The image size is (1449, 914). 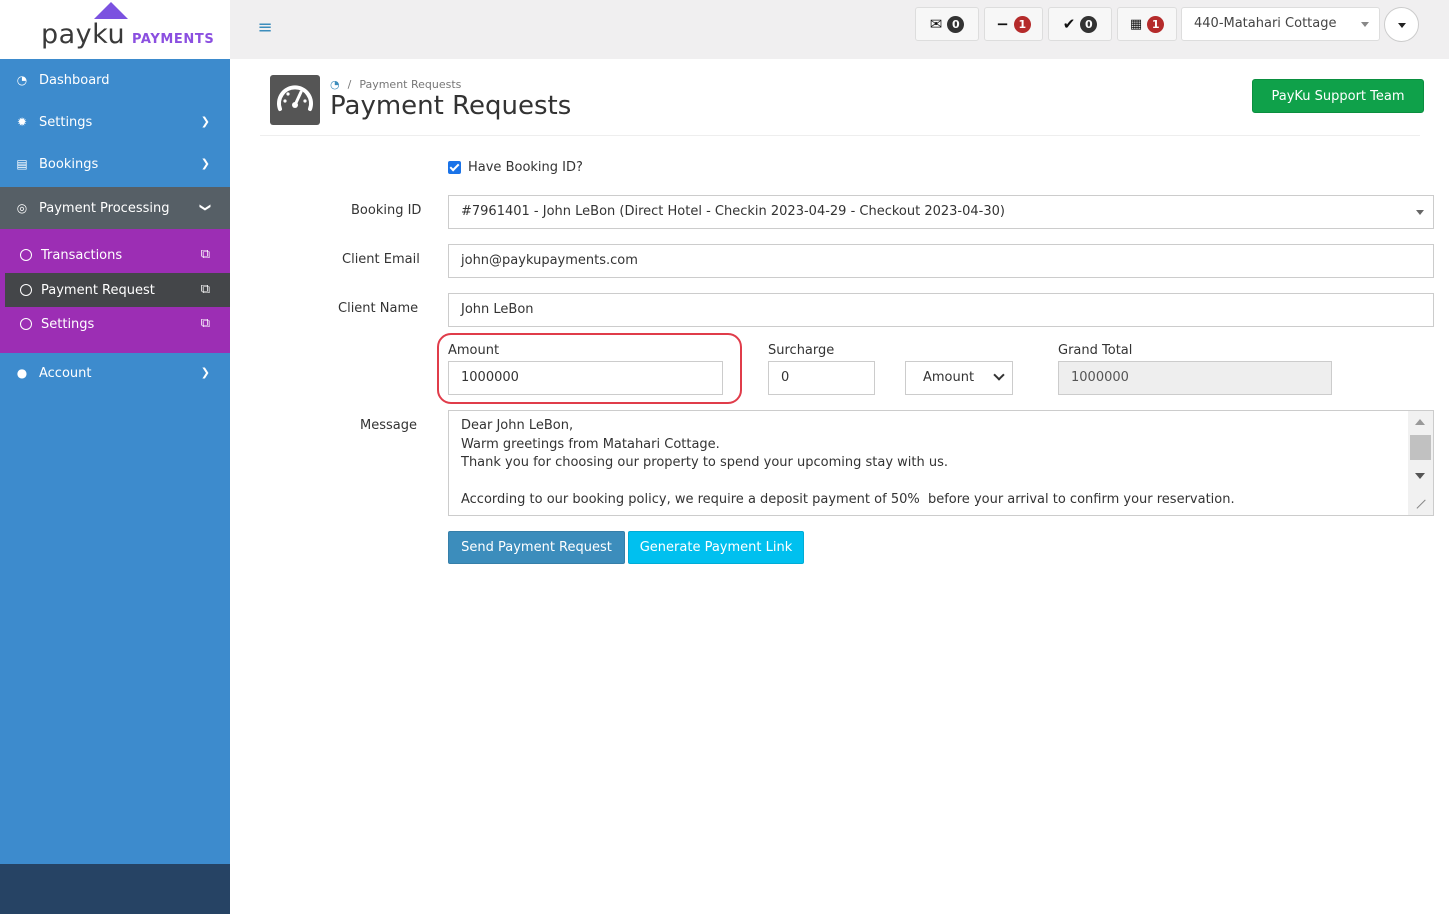 I want to click on have-booking-row: Have Booking ID?, so click(x=515, y=167).